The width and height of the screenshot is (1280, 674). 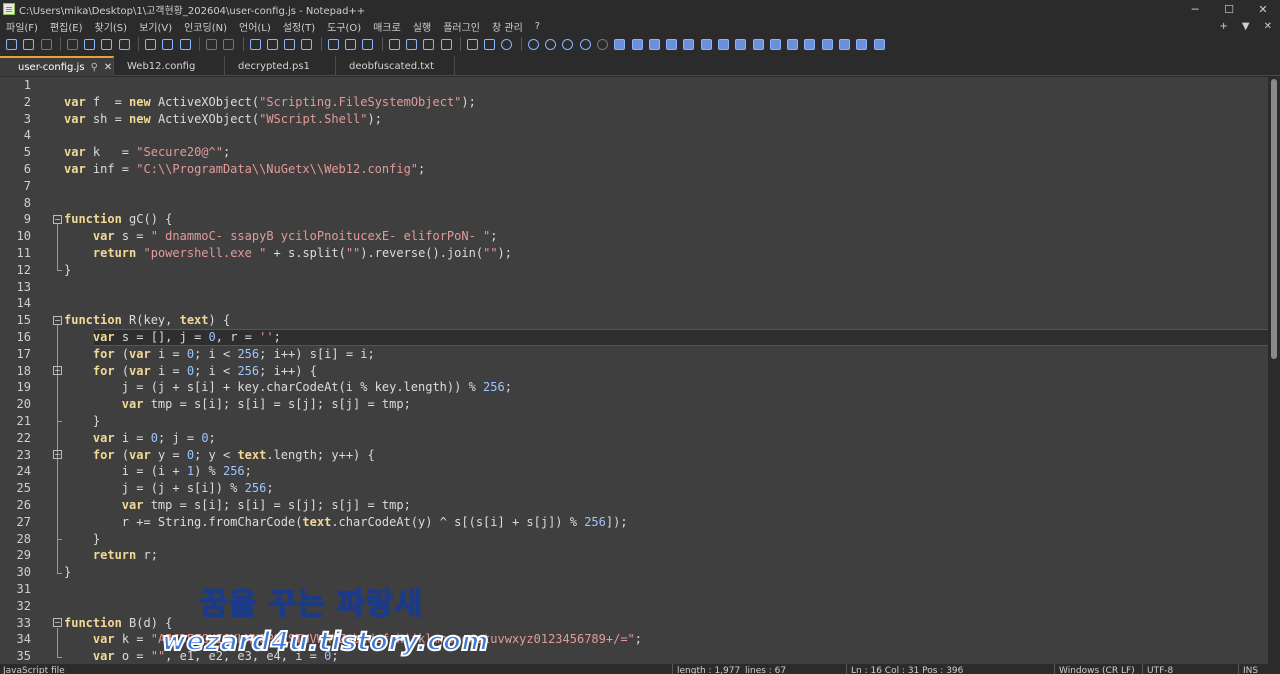 What do you see at coordinates (344, 26) in the screenshot?
I see `menu-tools: 도구(O)` at bounding box center [344, 26].